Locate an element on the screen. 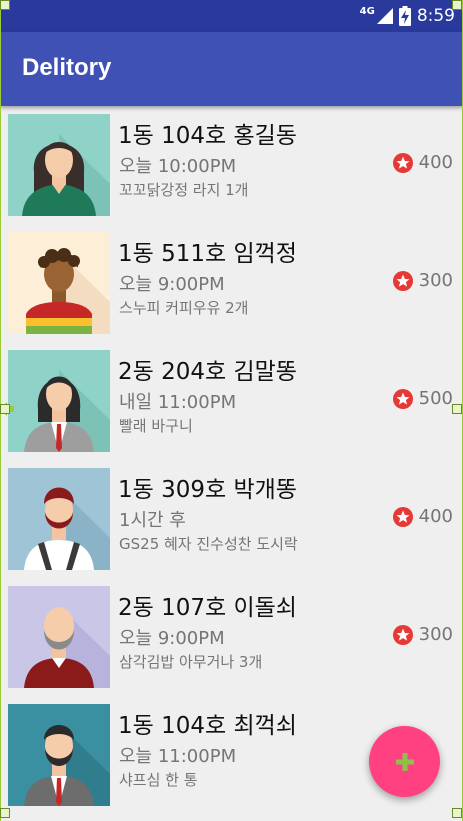 The width and height of the screenshot is (463, 821). order-item: 빨래 바구니 is located at coordinates (156, 426).